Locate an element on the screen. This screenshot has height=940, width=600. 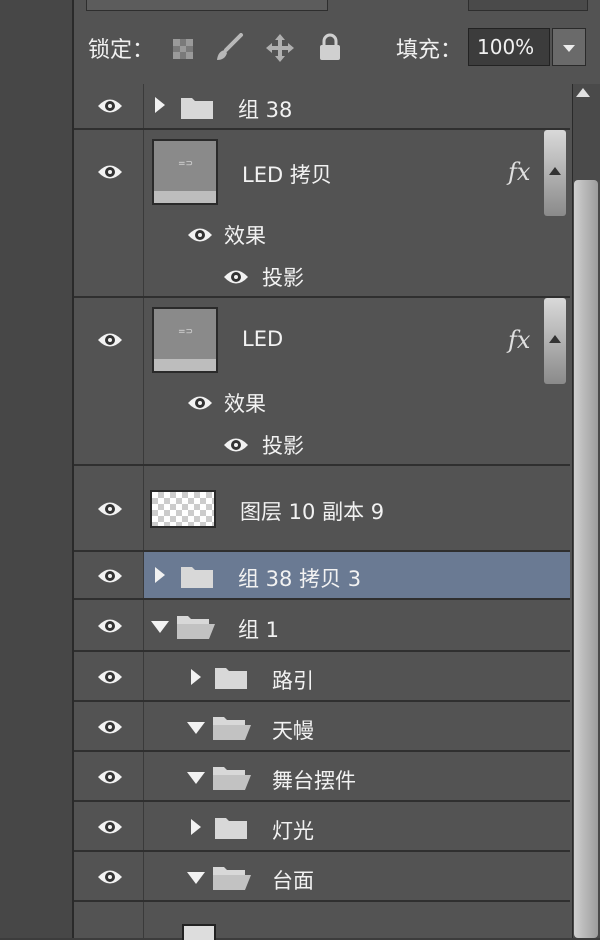
layer-name: 组 38 is located at coordinates (265, 110).